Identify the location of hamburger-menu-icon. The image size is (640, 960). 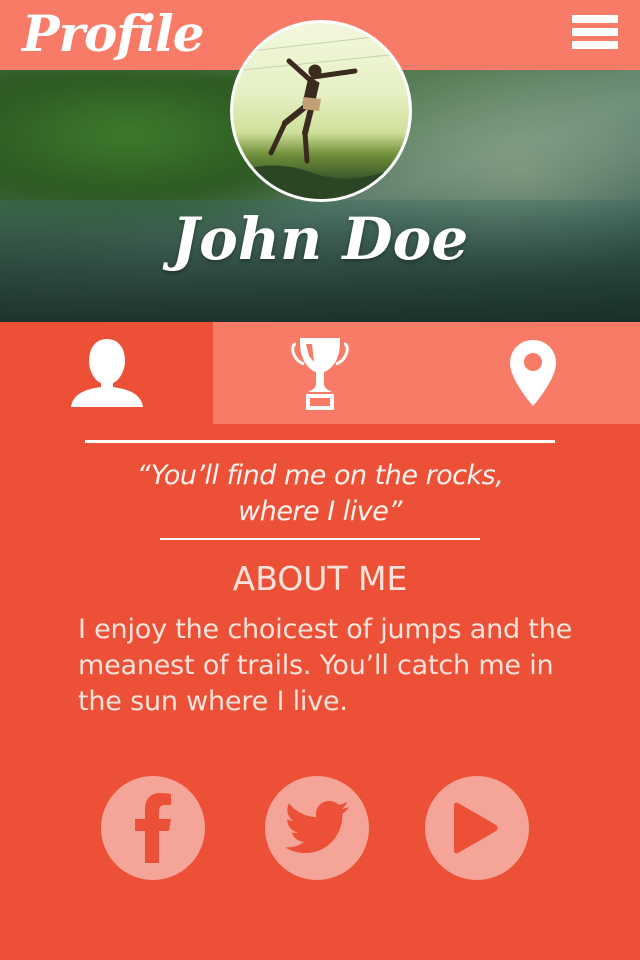
(595, 32).